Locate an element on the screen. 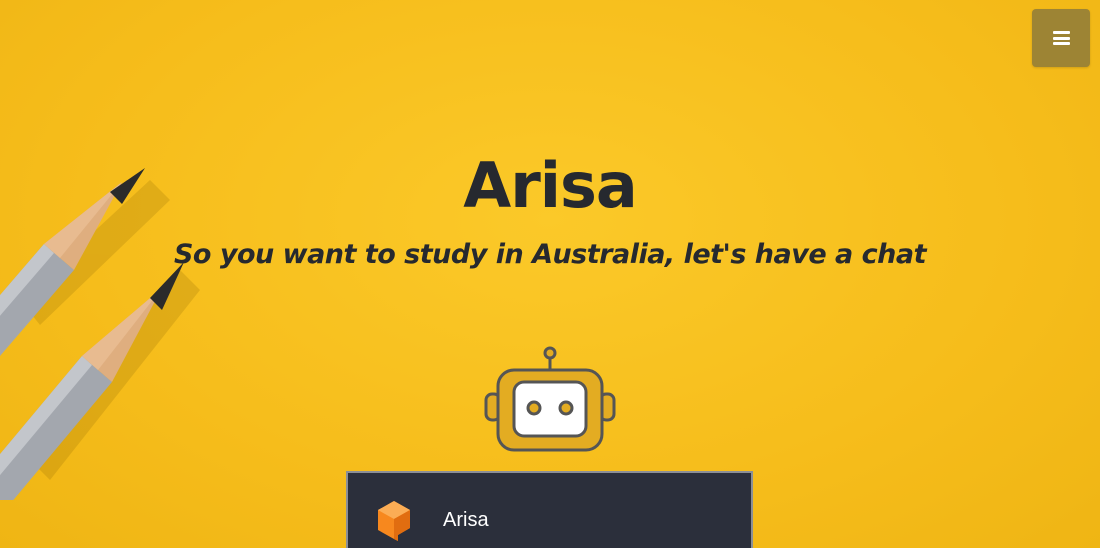 The height and width of the screenshot is (548, 1100). chat-bot-name: Arisa is located at coordinates (466, 519).